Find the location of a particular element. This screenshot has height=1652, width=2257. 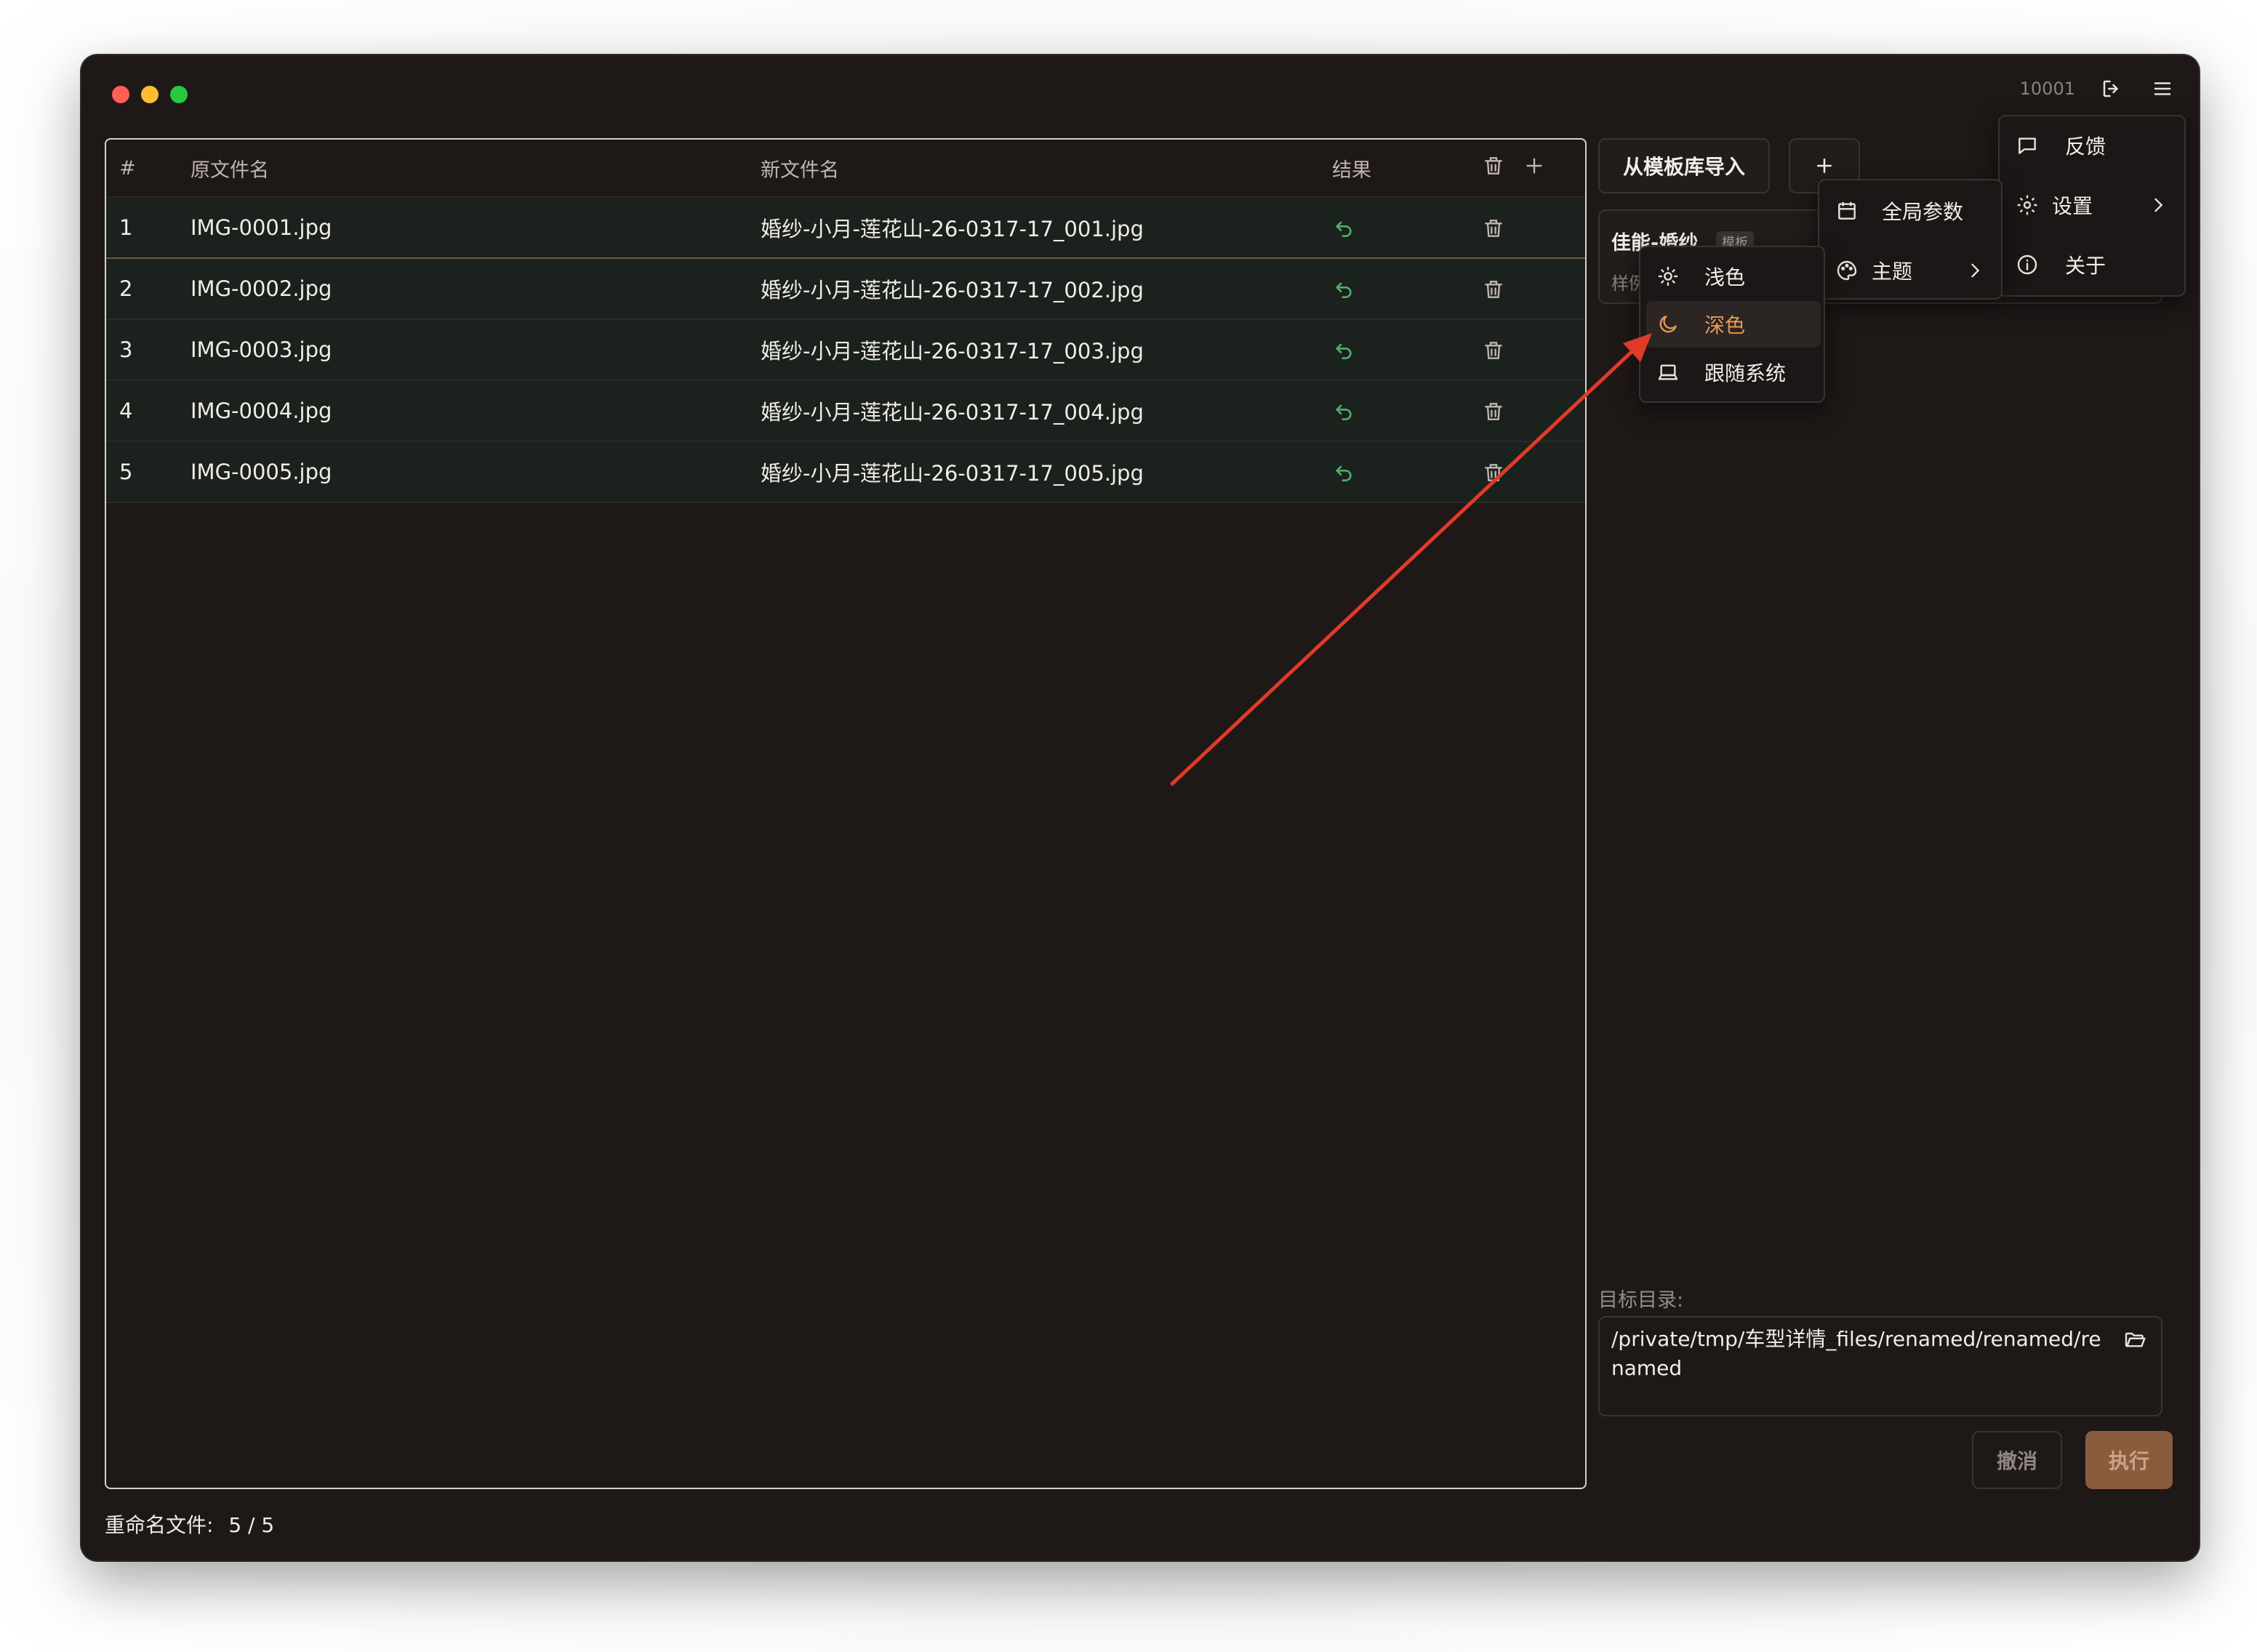

menu-item-global-params: 全局参数 is located at coordinates (1910, 211).